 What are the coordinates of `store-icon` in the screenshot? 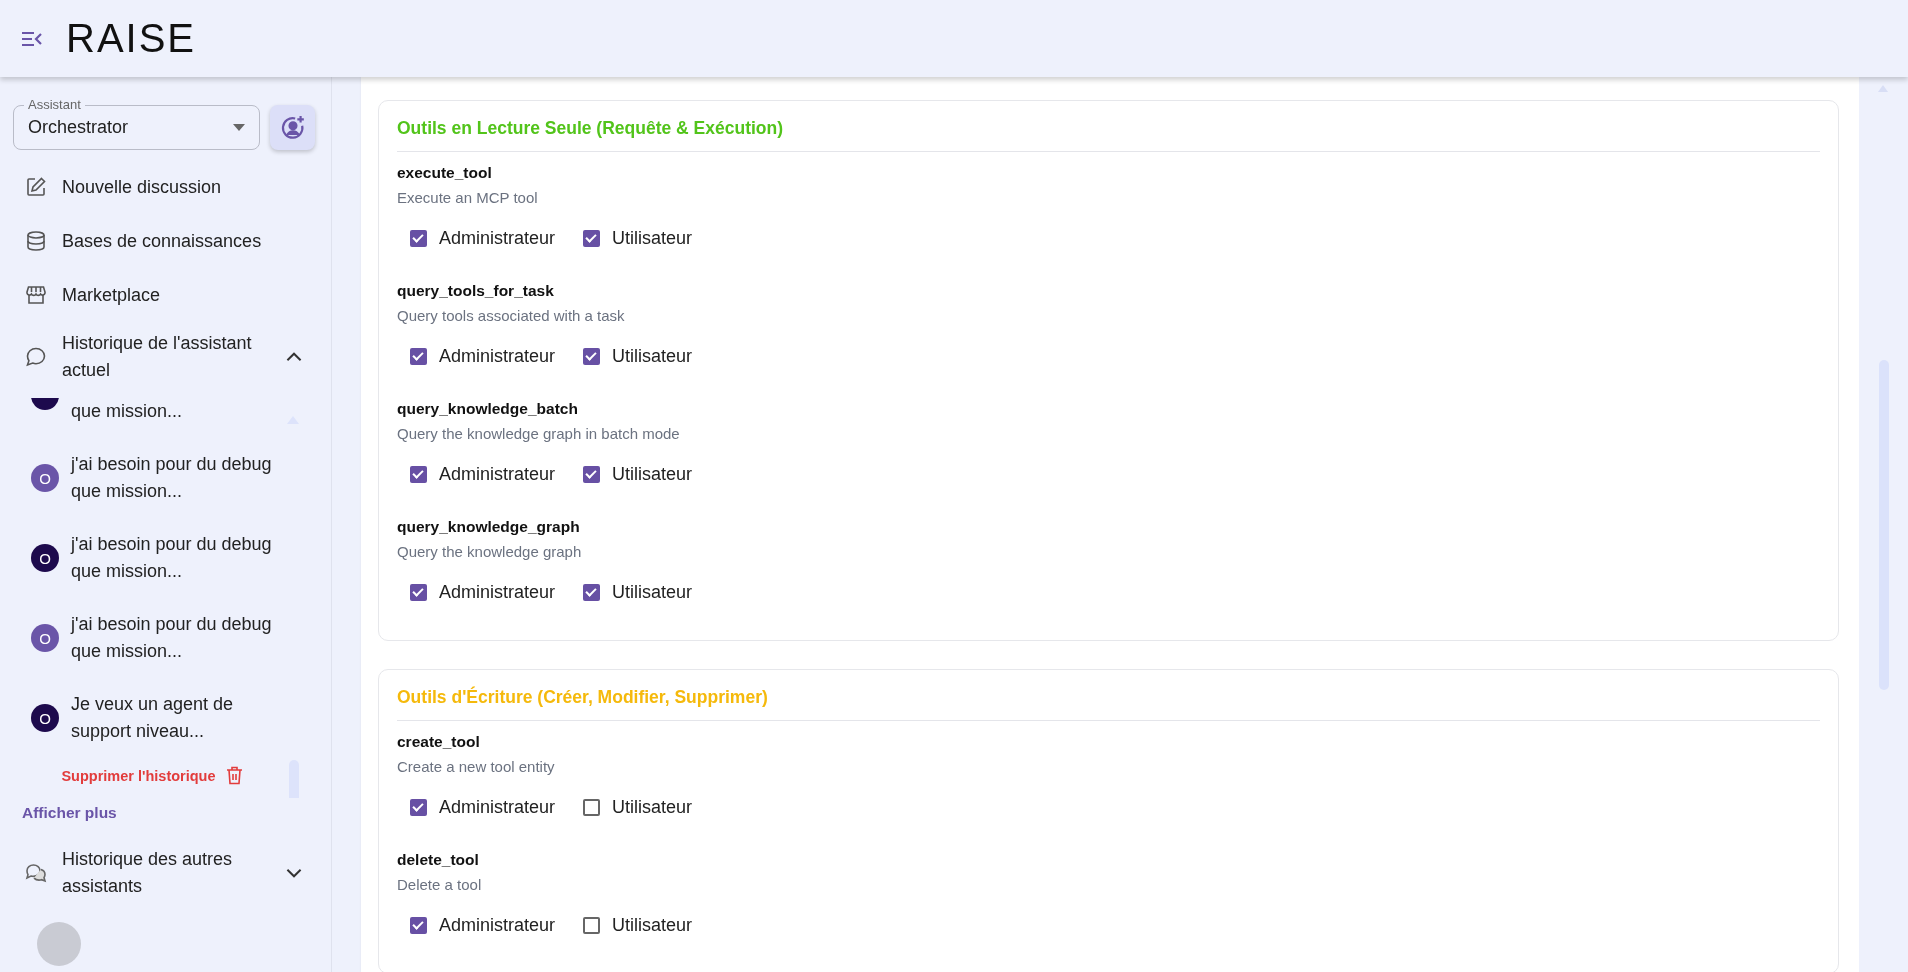 It's located at (36, 295).